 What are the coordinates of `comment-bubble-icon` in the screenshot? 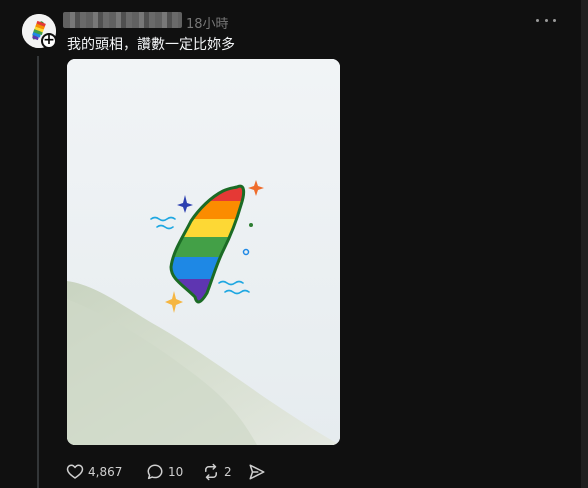 It's located at (155, 472).